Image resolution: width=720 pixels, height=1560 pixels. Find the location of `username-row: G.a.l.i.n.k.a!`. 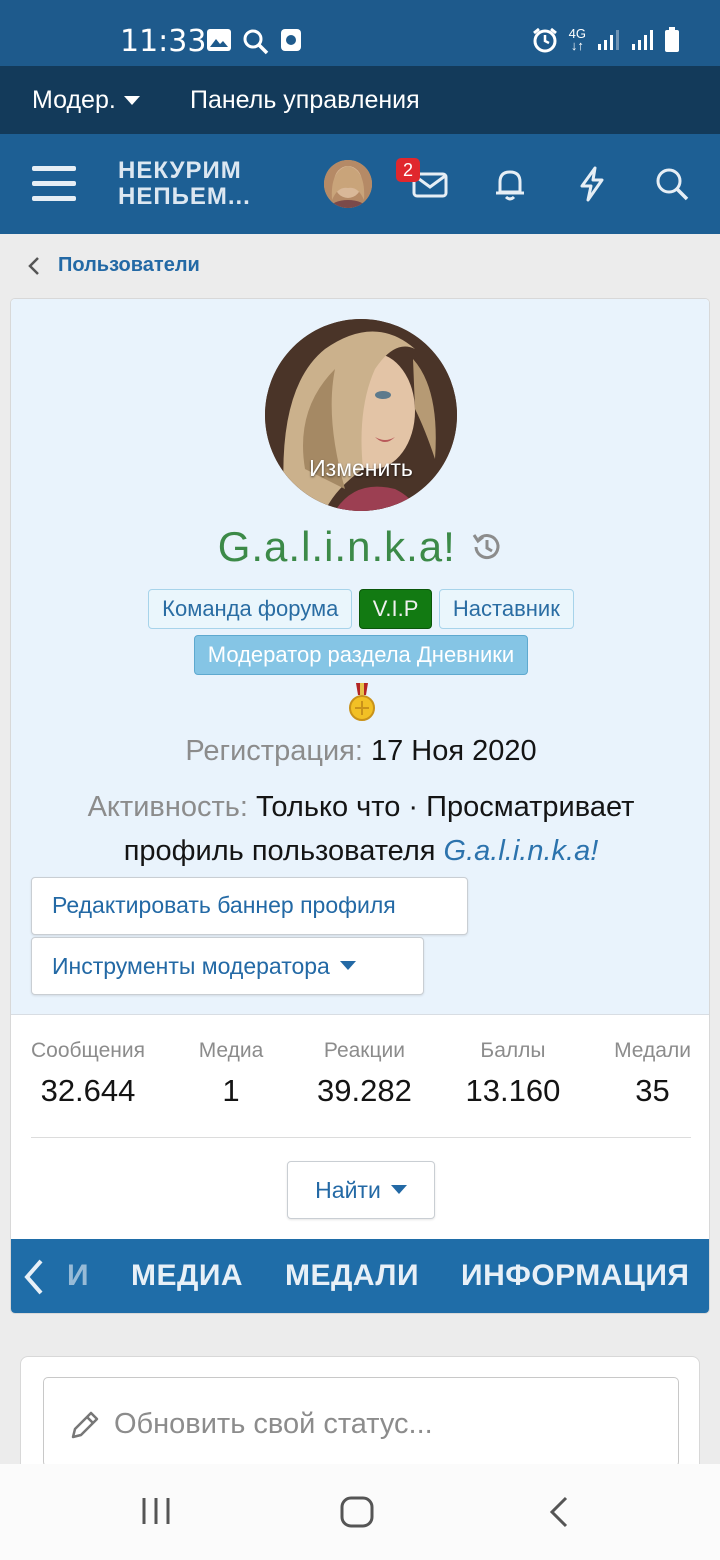

username-row: G.a.l.i.n.k.a! is located at coordinates (360, 547).